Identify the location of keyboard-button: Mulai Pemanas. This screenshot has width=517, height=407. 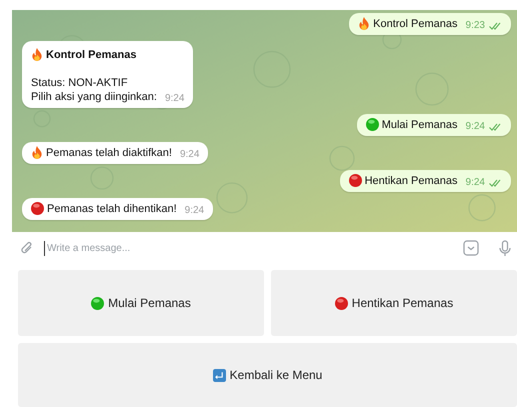
(141, 303).